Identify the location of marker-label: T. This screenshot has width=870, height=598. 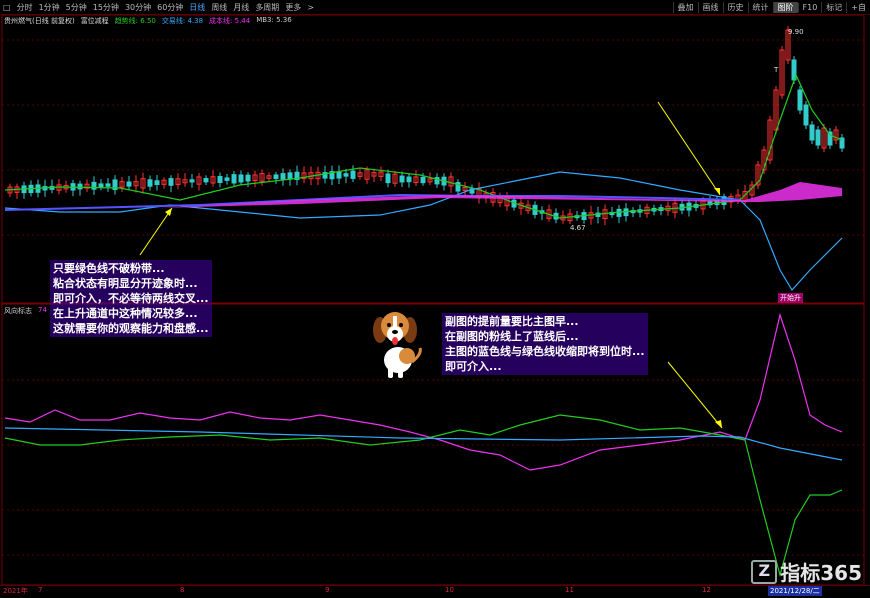
(776, 70).